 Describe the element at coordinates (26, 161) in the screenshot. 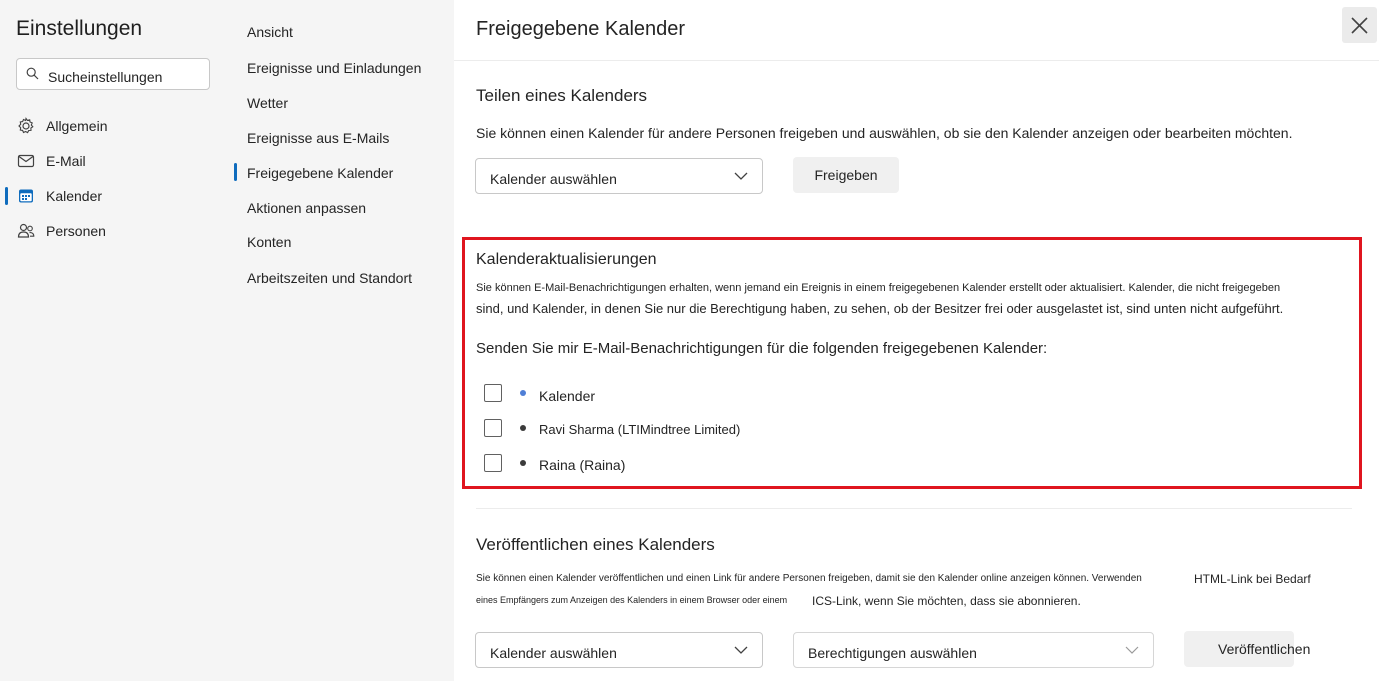

I see `mail-icon` at that location.